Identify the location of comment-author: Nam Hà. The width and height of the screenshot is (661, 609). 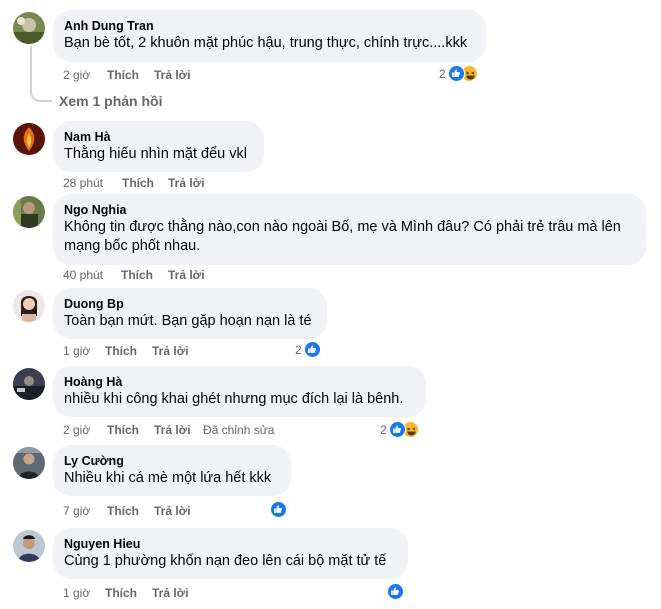
(158, 137).